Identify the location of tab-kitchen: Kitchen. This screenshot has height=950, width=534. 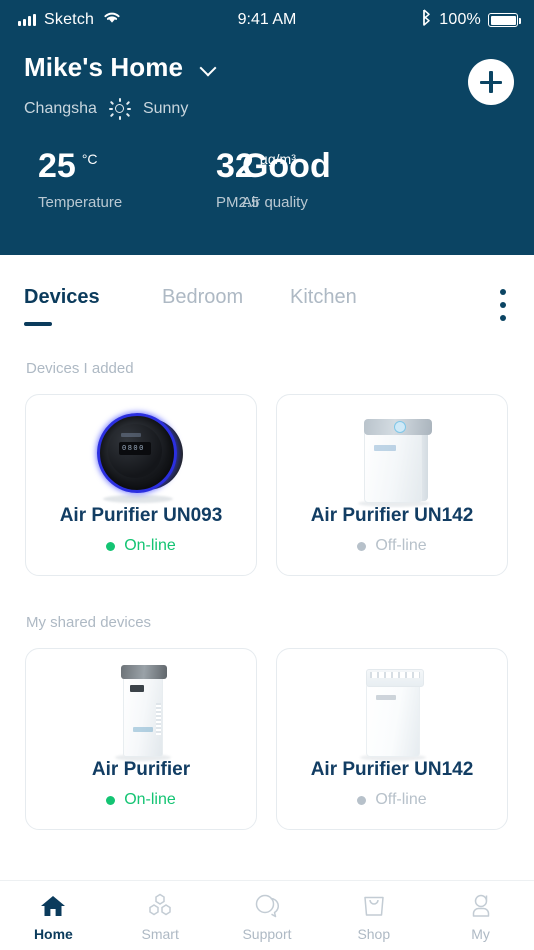
(323, 297).